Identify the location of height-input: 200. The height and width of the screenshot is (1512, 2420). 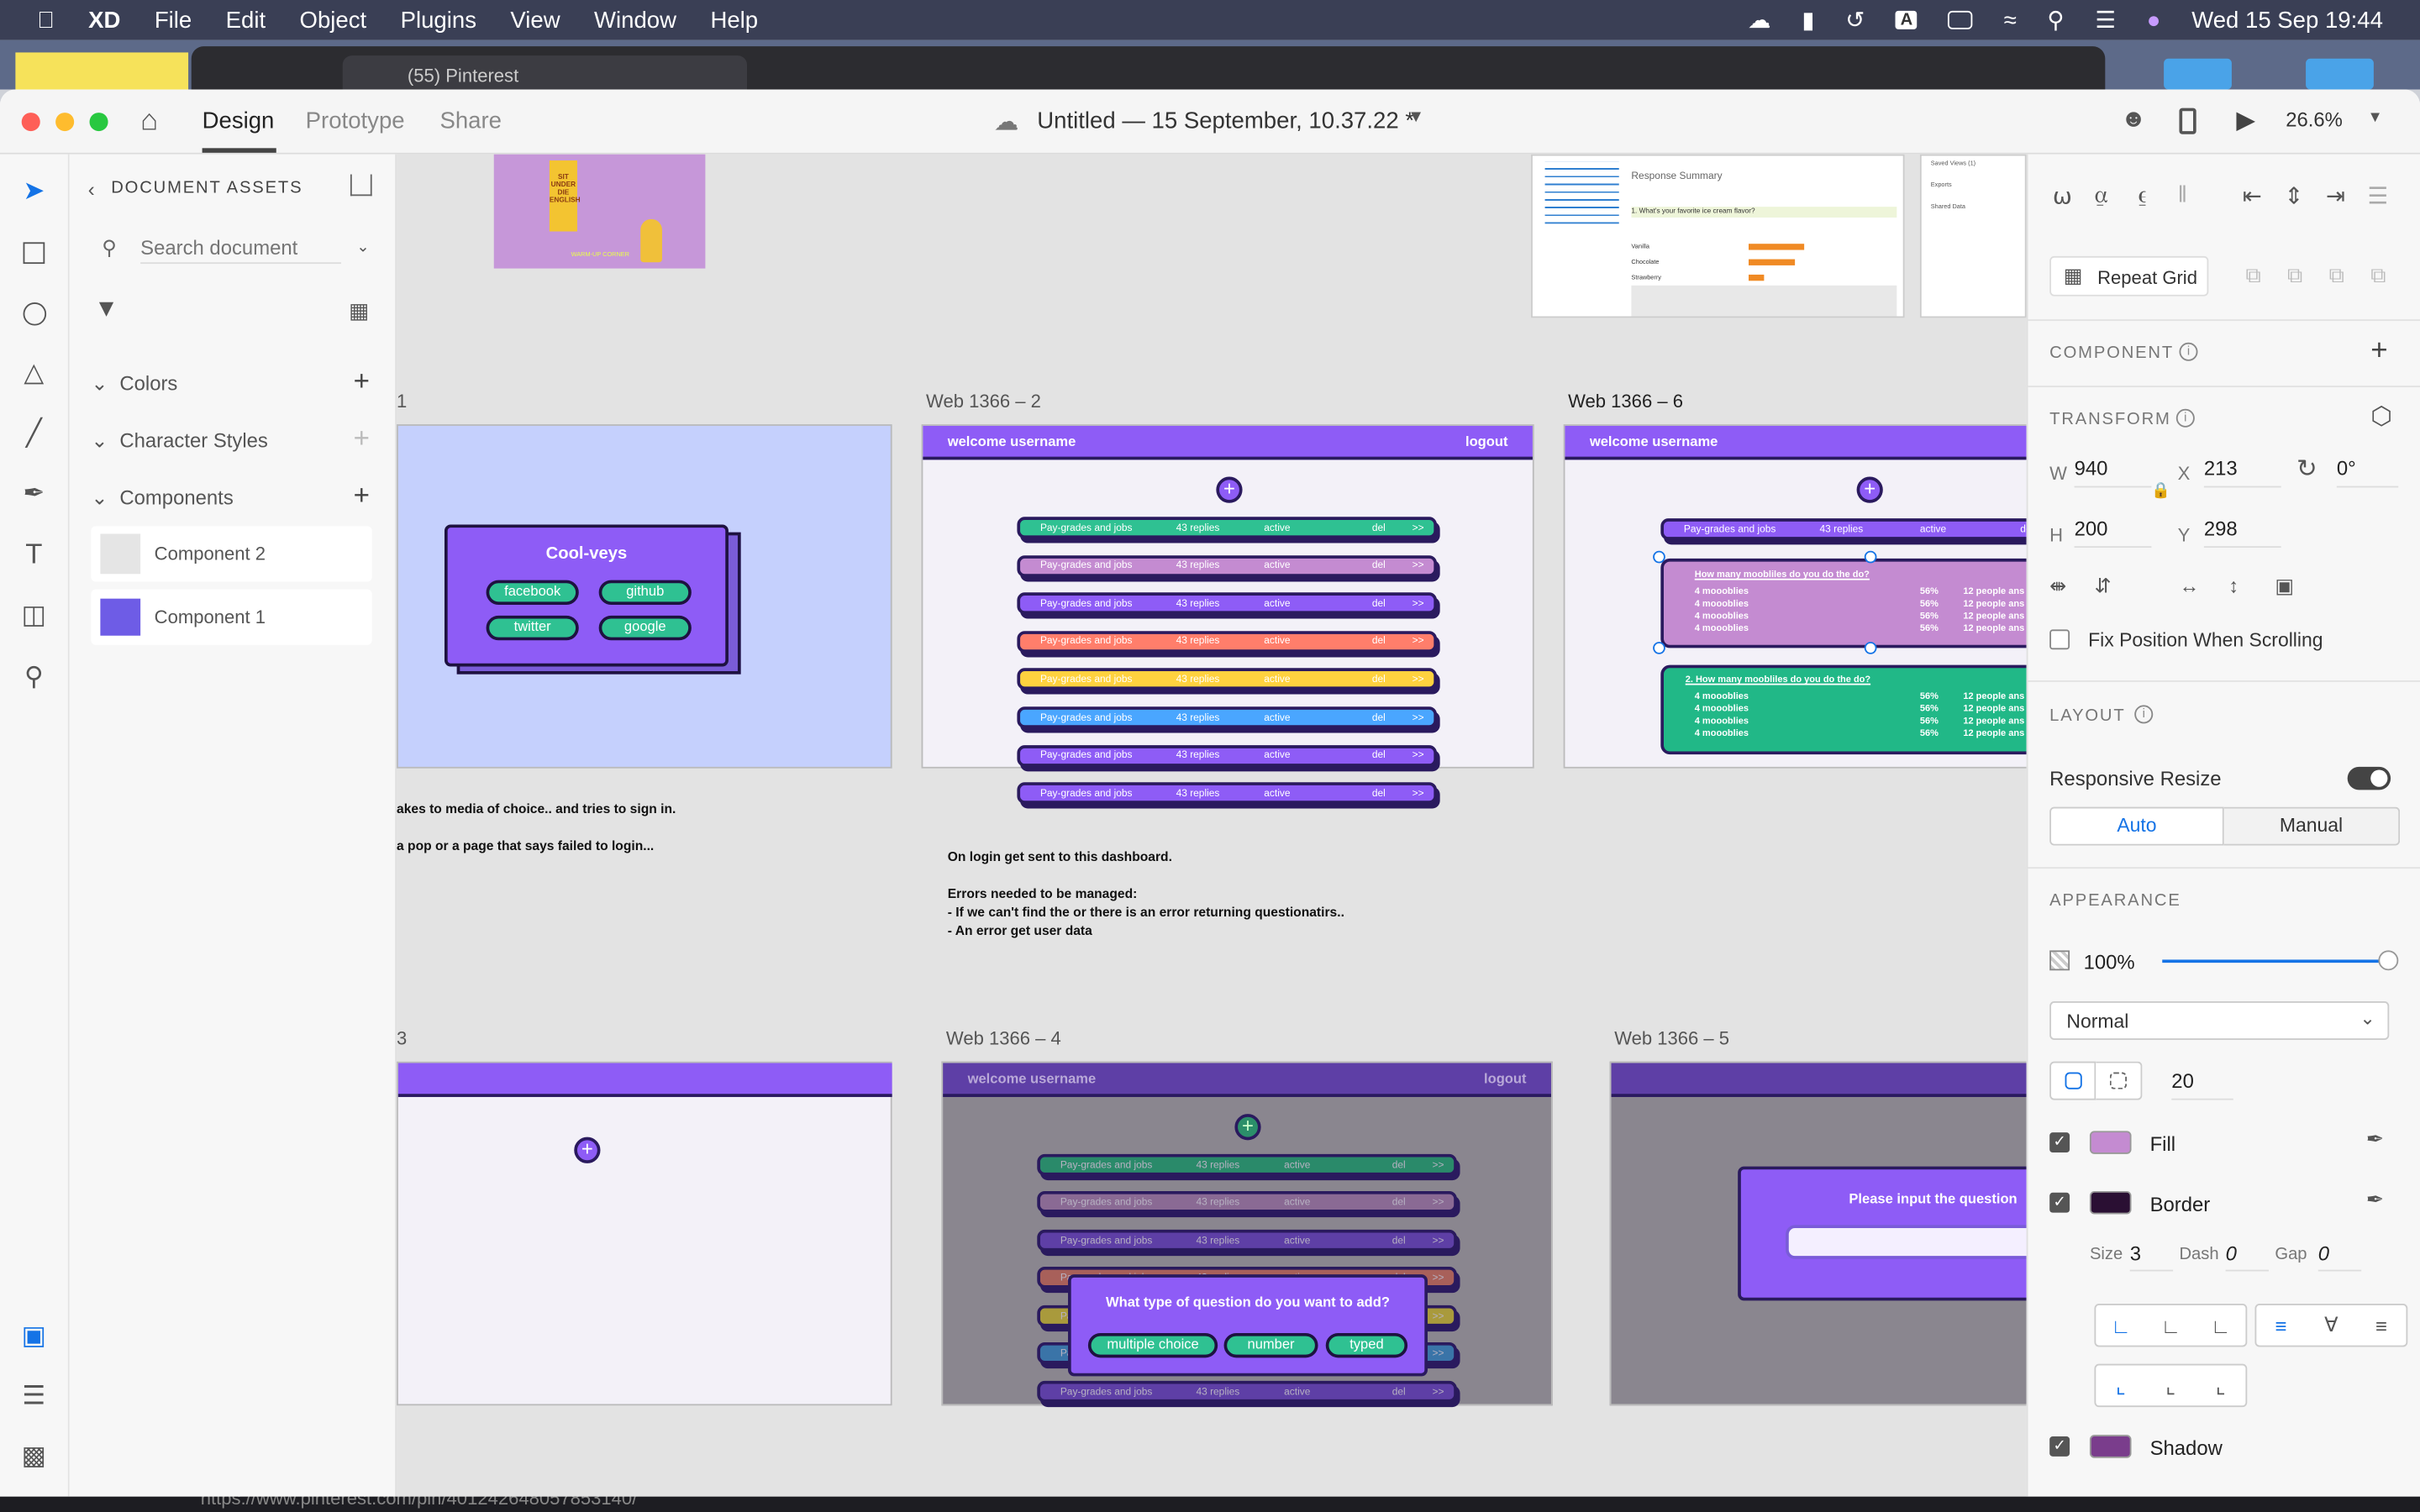
(2113, 533).